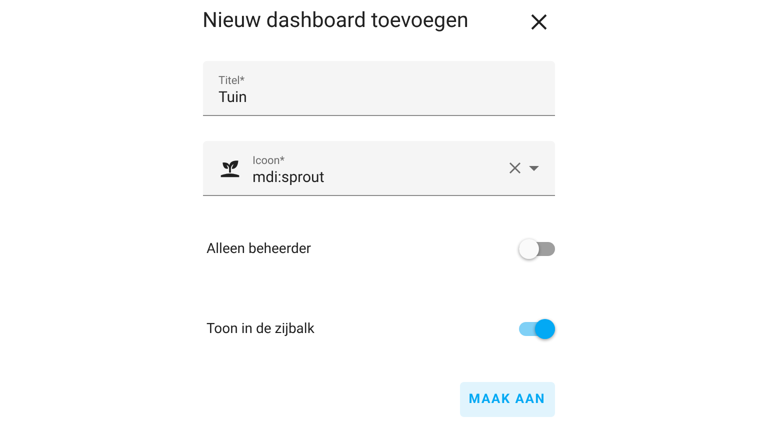  What do you see at coordinates (233, 96) in the screenshot?
I see `field-value: Tuin` at bounding box center [233, 96].